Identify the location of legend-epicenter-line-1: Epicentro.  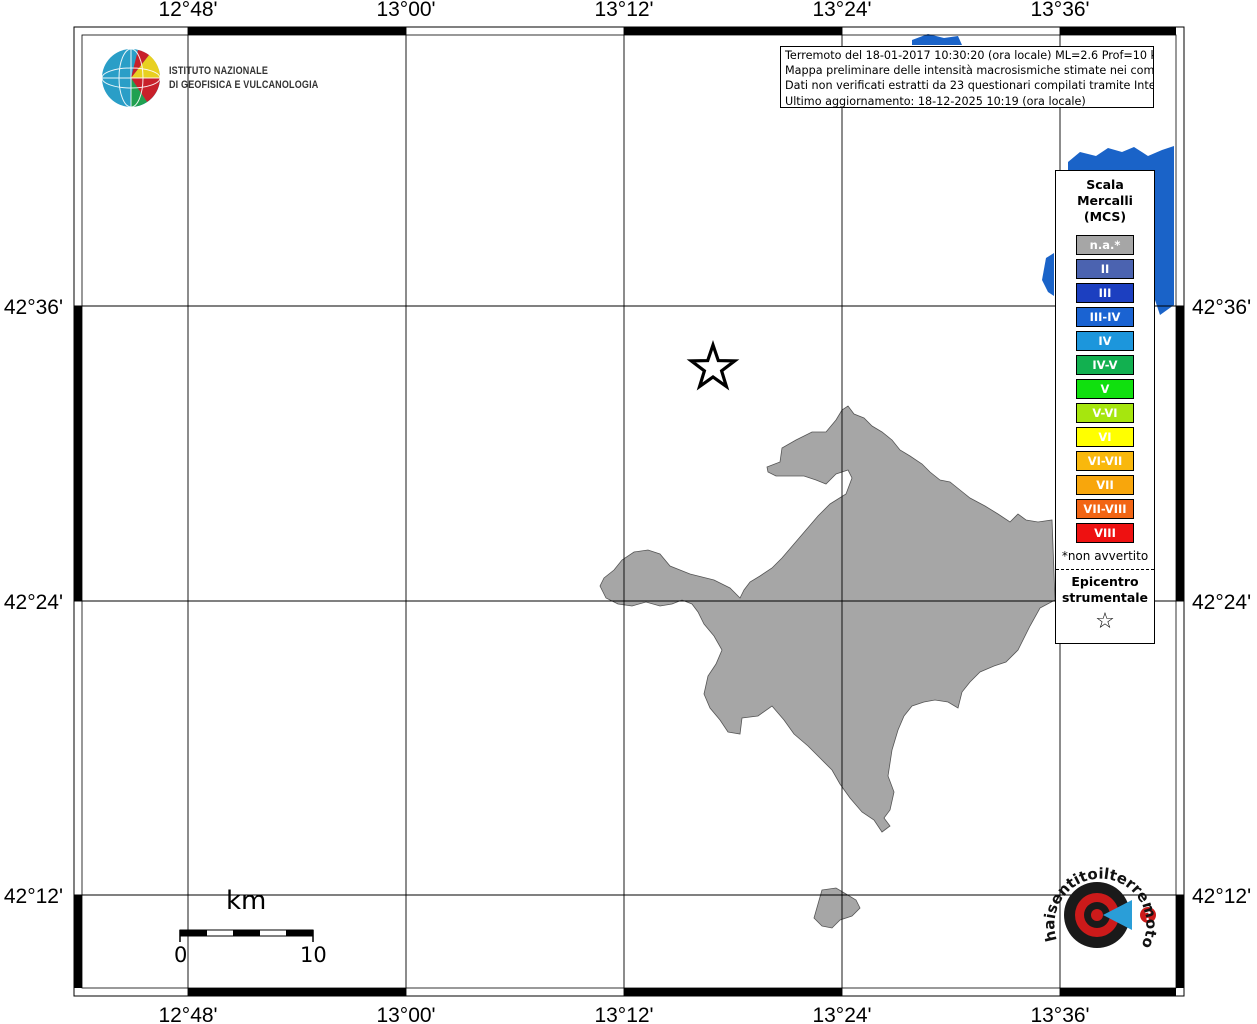
(1105, 581).